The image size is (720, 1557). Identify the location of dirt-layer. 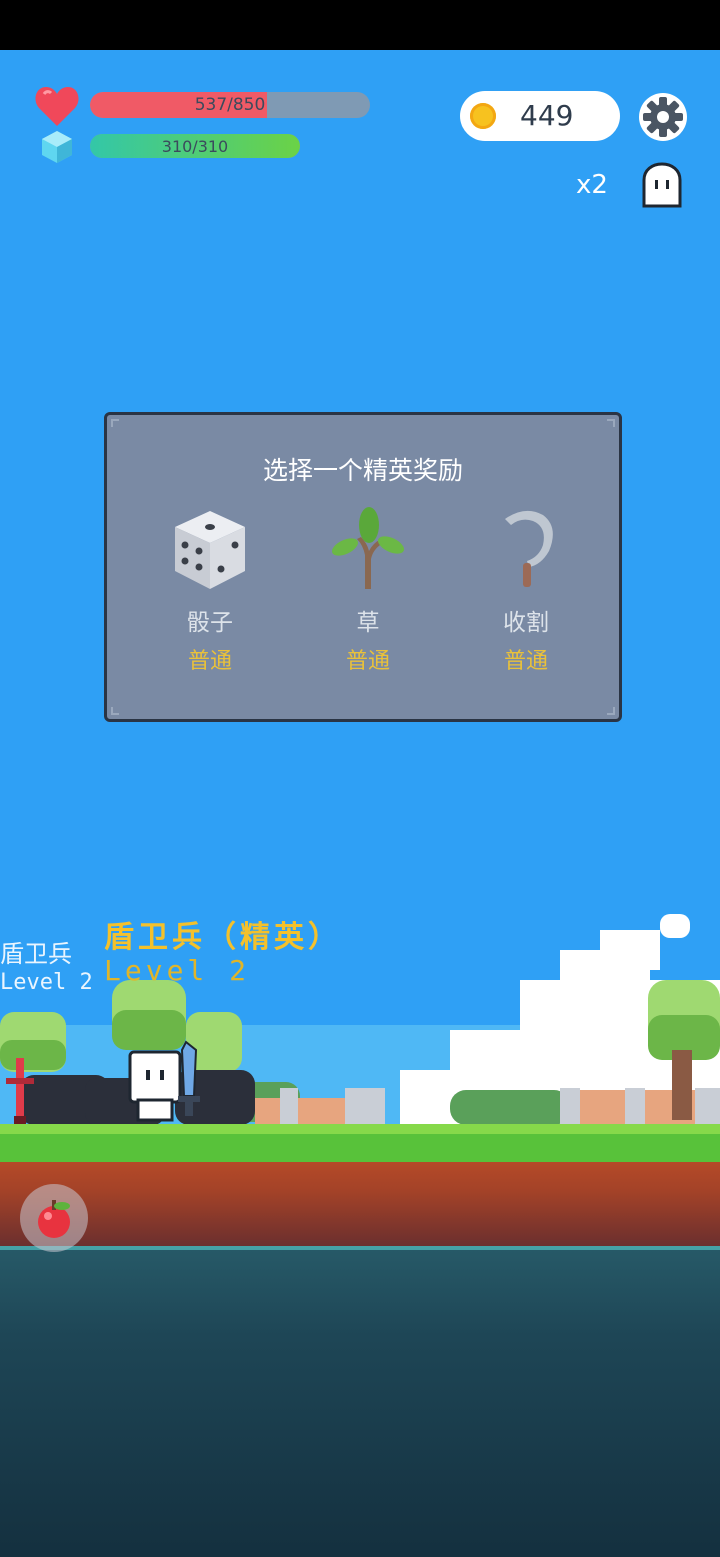
(360, 1204).